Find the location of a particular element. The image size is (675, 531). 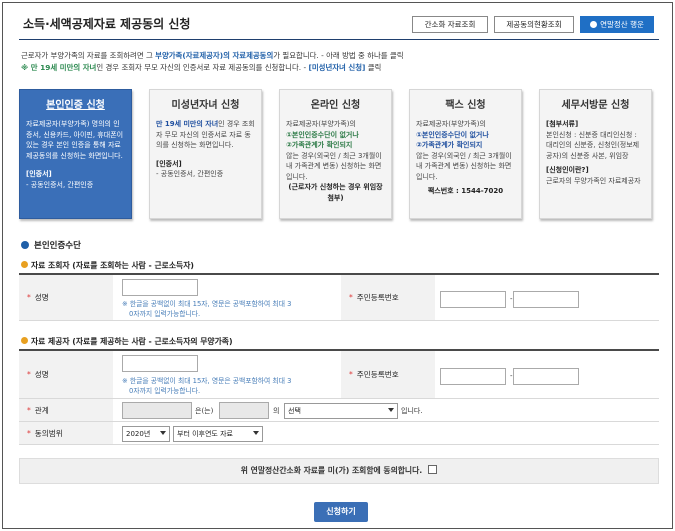

intro-highlight: 부양가족(자료제공자)의 자료제공동의 is located at coordinates (214, 55).